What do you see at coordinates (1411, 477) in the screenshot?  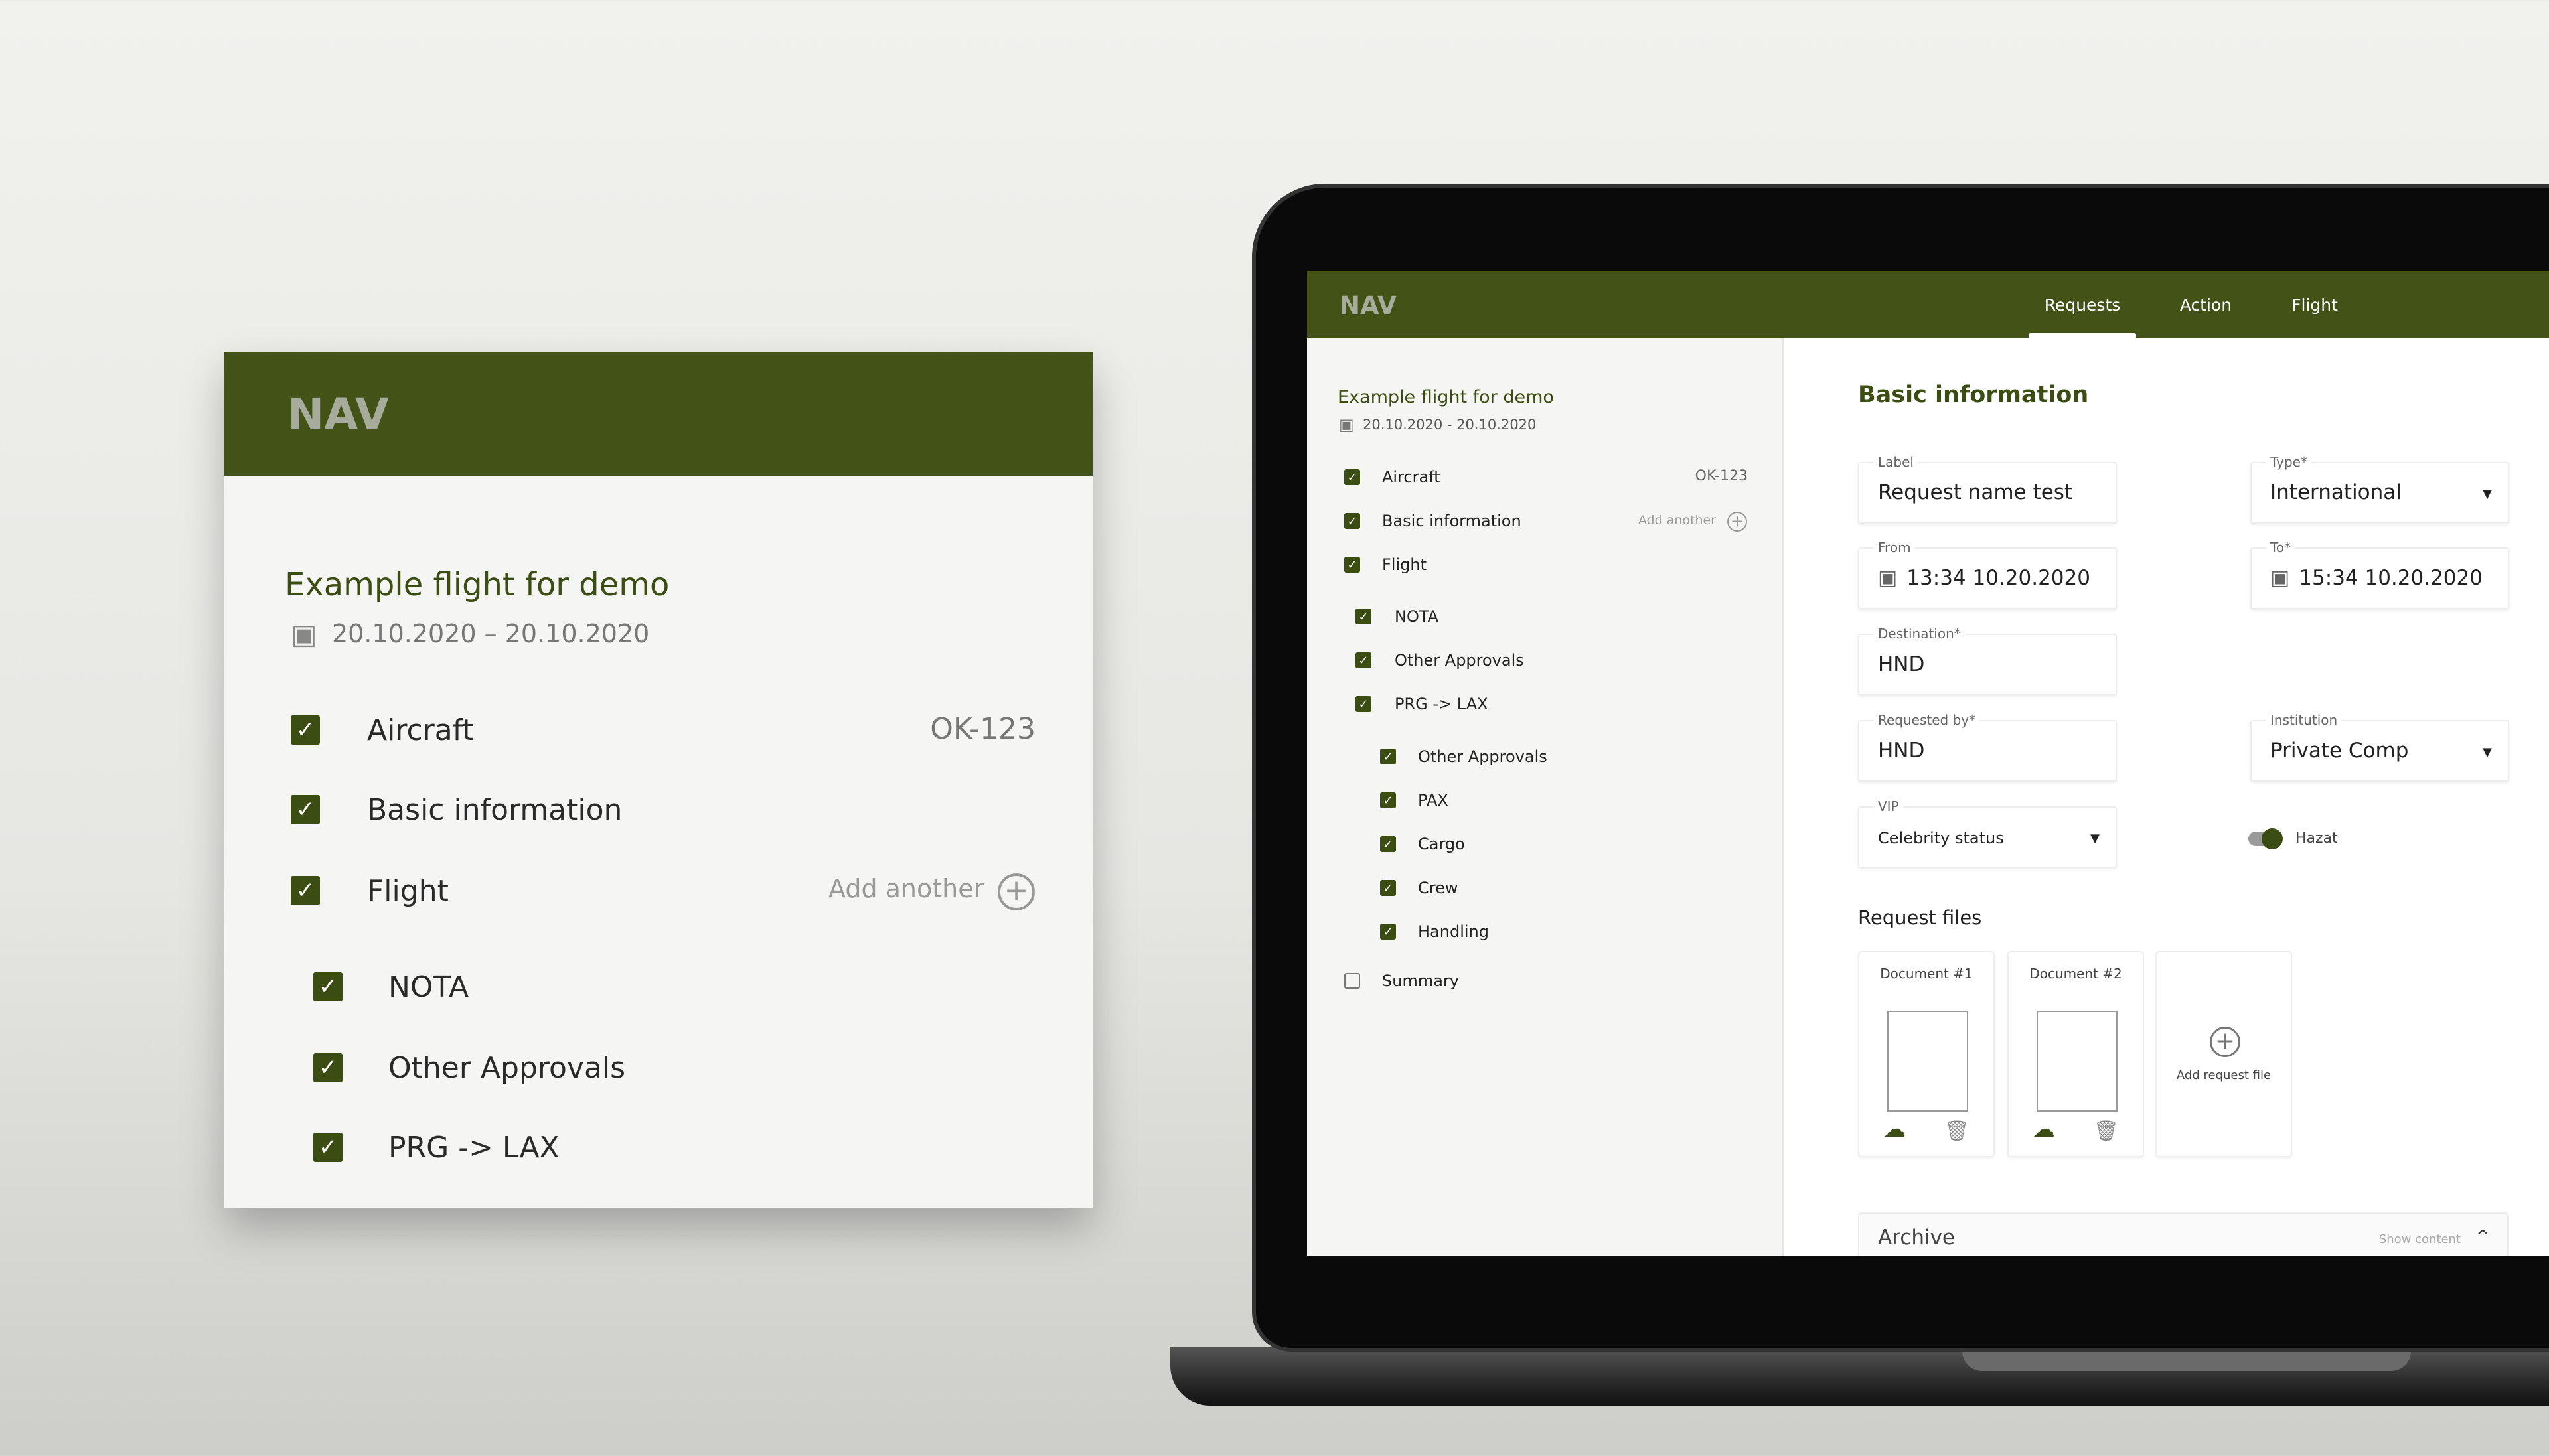 I see `sidebar-item: Aircraft` at bounding box center [1411, 477].